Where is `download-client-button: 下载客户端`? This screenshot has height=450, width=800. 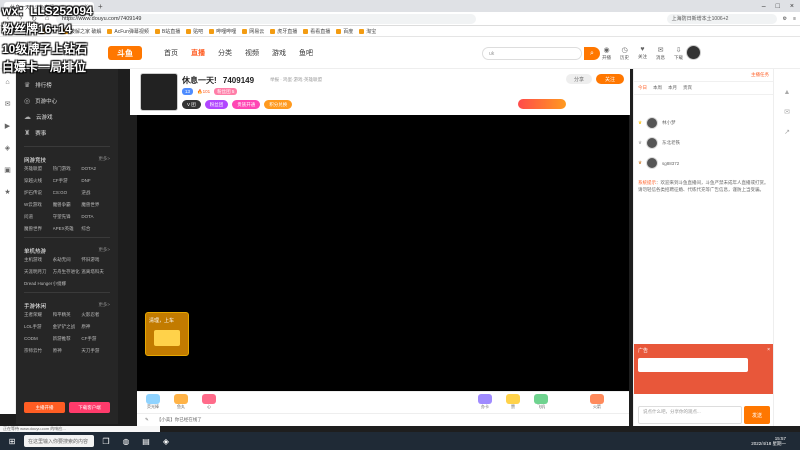 download-client-button: 下载客户端 is located at coordinates (89, 407).